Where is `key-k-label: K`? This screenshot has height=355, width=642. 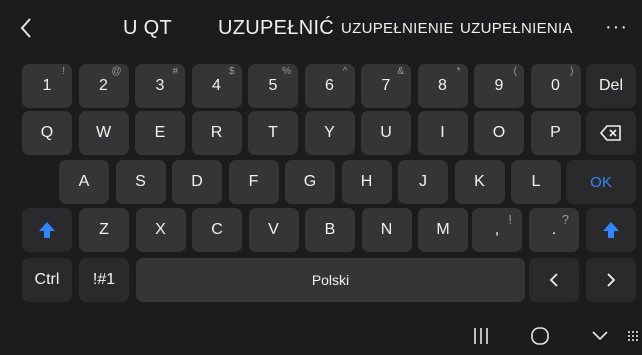 key-k-label: K is located at coordinates (479, 181).